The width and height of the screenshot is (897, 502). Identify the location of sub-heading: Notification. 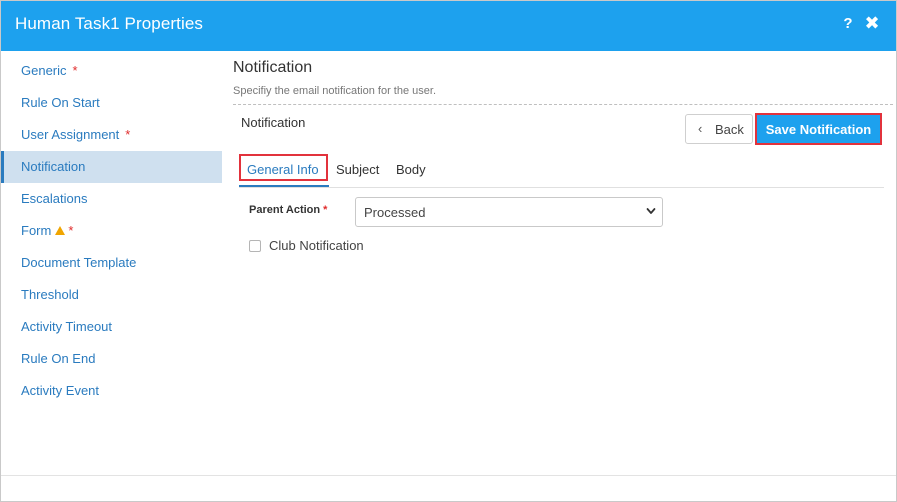
(273, 122).